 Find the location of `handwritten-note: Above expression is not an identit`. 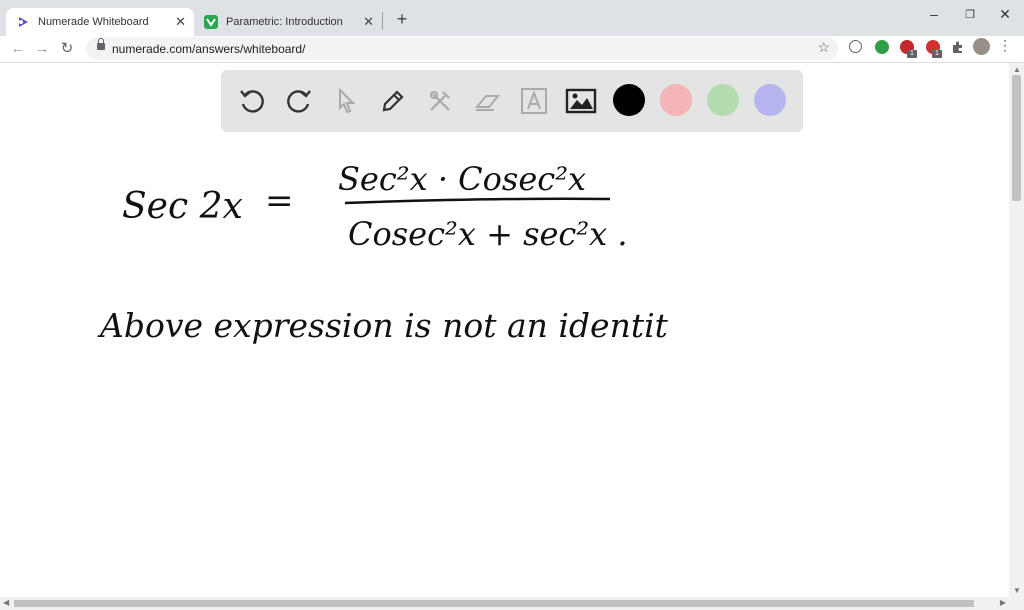

handwritten-note: Above expression is not an identit is located at coordinates (383, 325).